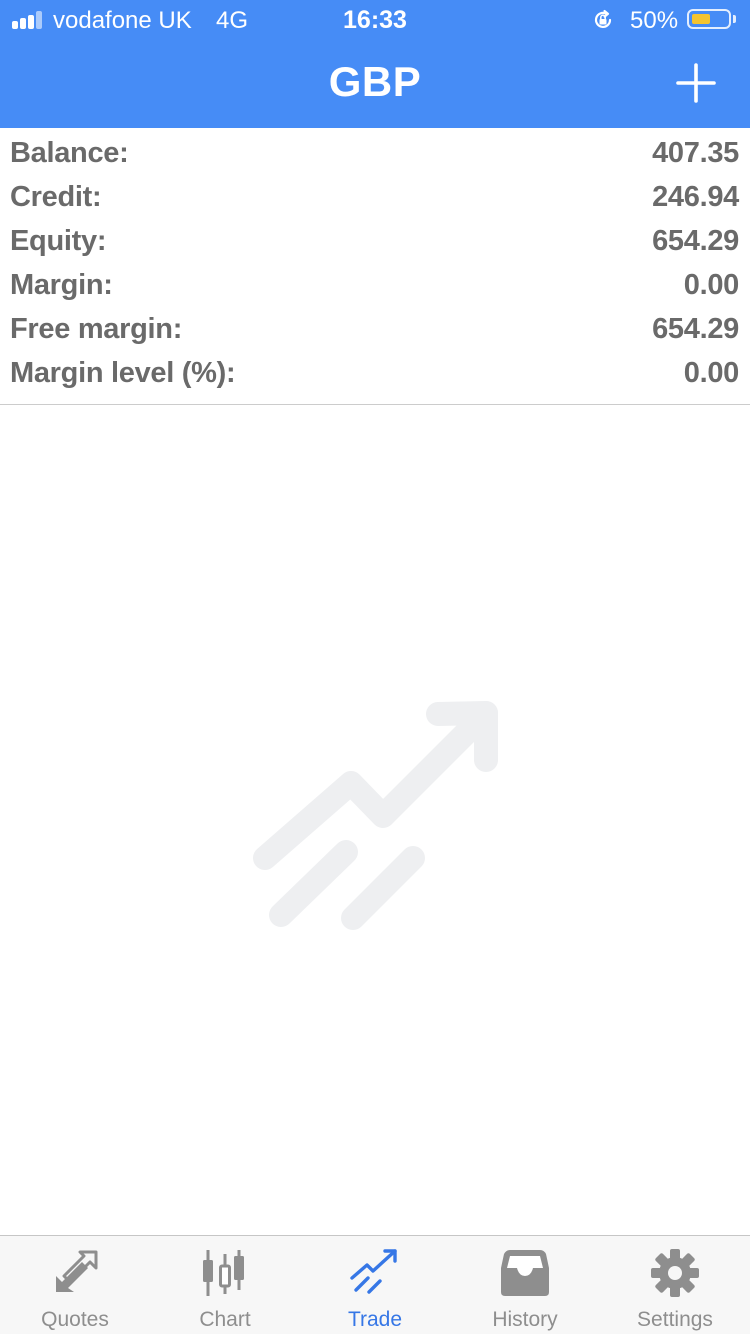  Describe the element at coordinates (225, 1319) in the screenshot. I see `tab-label: Chart` at that location.